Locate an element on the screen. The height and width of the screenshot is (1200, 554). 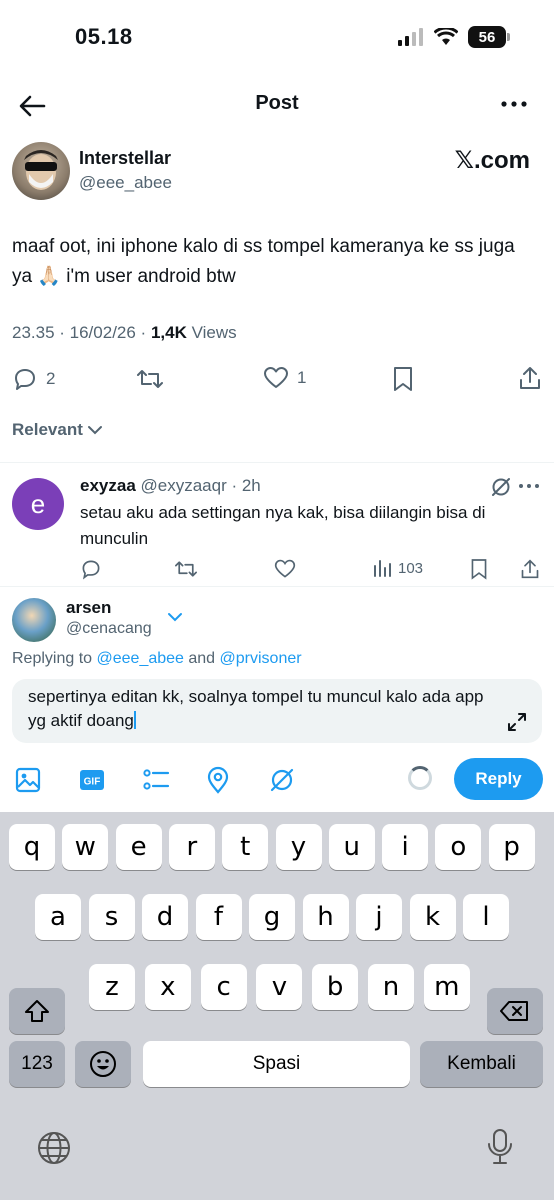
gif-icon: GIF is located at coordinates (92, 780).